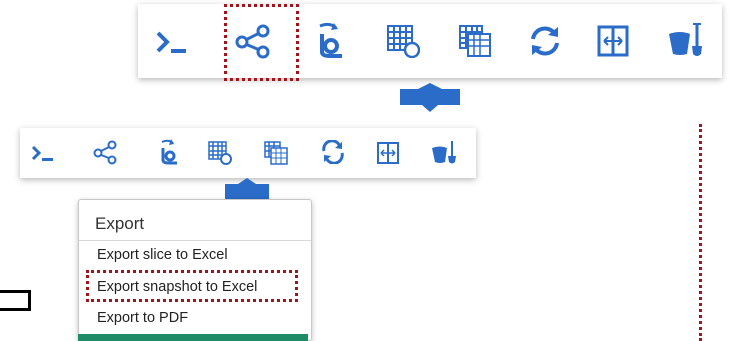 The image size is (730, 341). Describe the element at coordinates (195, 240) in the screenshot. I see `menu-divider` at that location.